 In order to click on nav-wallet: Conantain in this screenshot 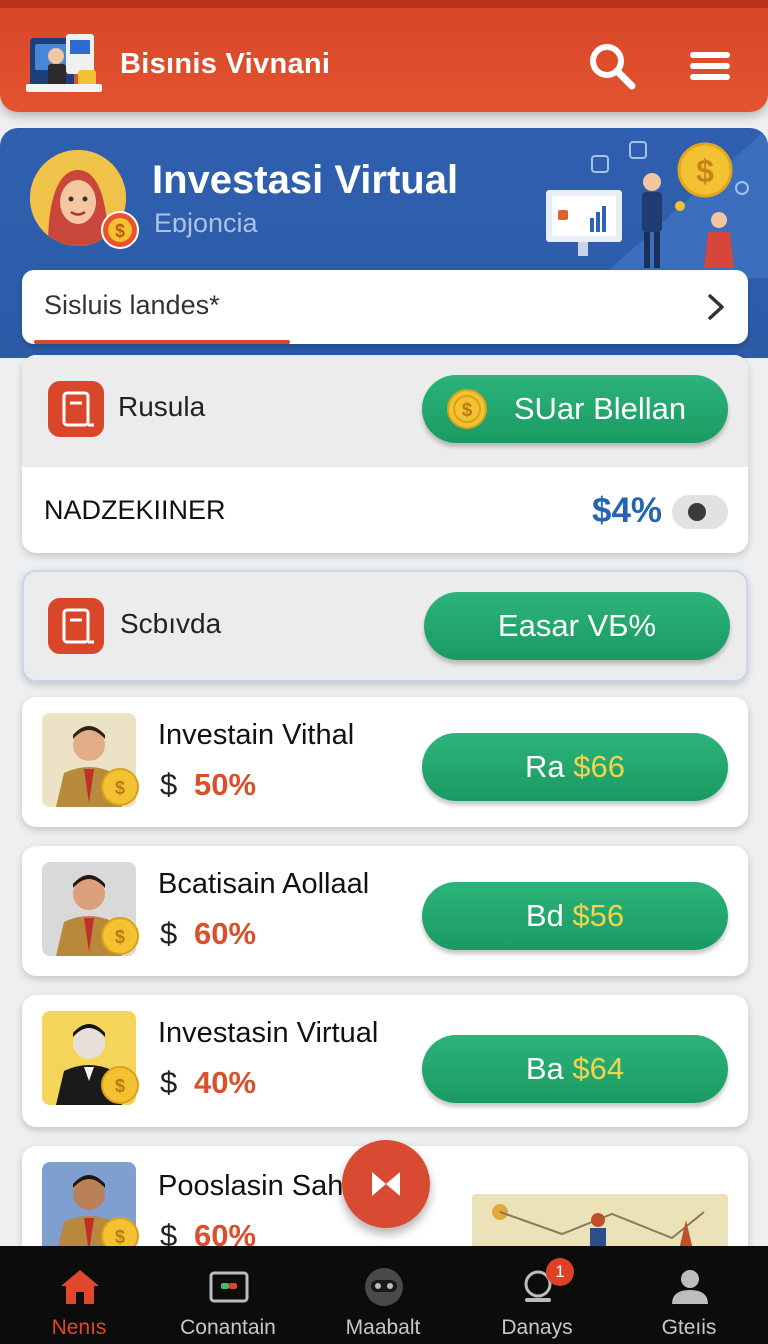, I will do `click(228, 1295)`.